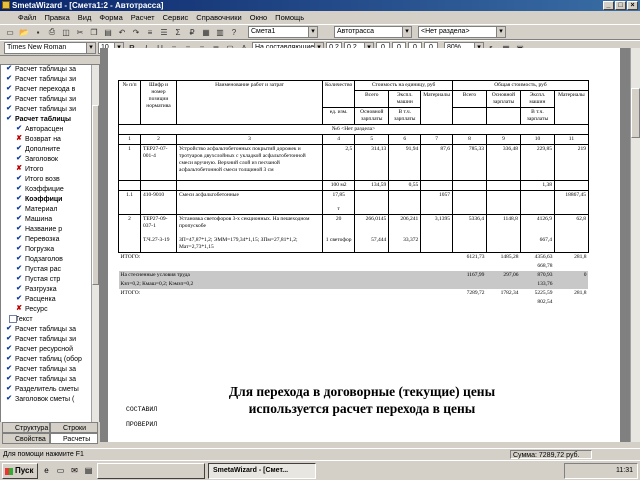  Describe the element at coordinates (50, 160) in the screenshot. I see `tree-item: ✔ Заголовок` at that location.